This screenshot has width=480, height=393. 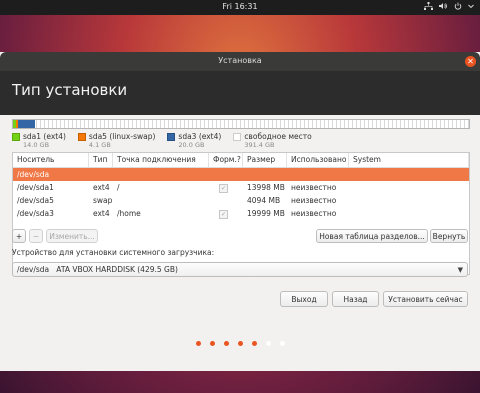 I want to click on sda3-segment, so click(x=26, y=124).